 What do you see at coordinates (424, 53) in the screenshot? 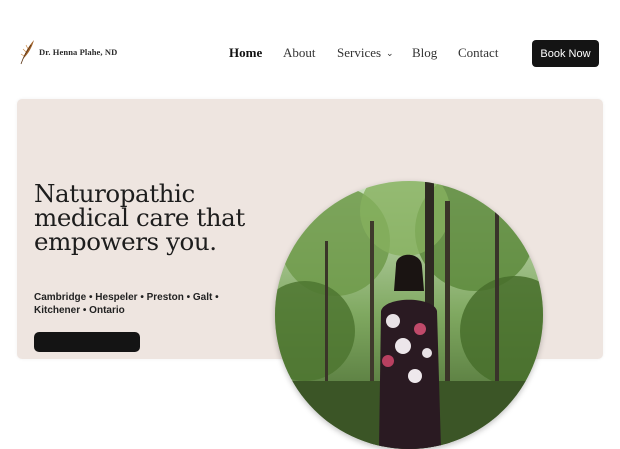
I see `nav-blog: Blog` at bounding box center [424, 53].